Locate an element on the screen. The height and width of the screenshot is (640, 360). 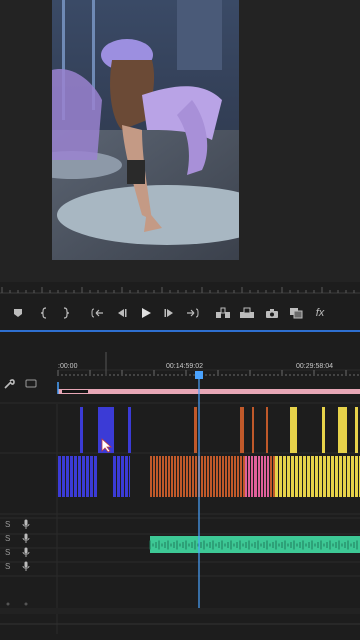
go-to-out-button is located at coordinates (193, 313).